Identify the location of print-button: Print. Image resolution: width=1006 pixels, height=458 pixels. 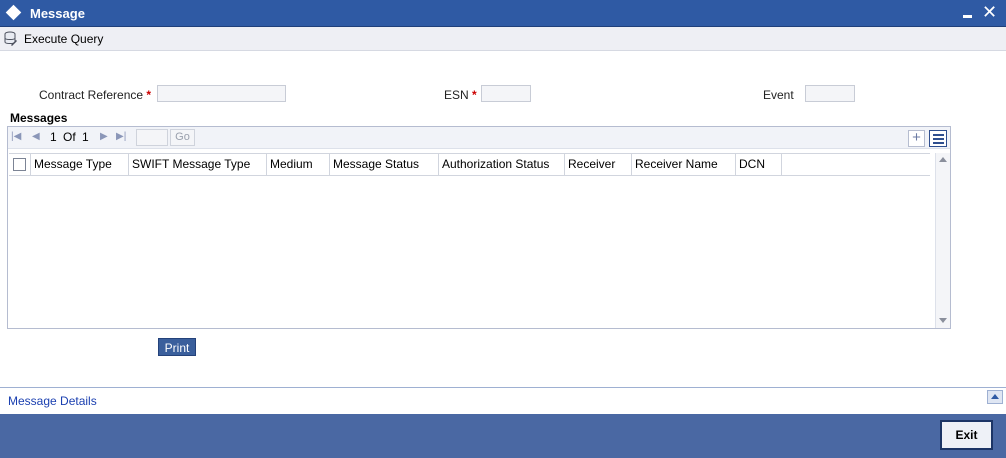
(177, 347).